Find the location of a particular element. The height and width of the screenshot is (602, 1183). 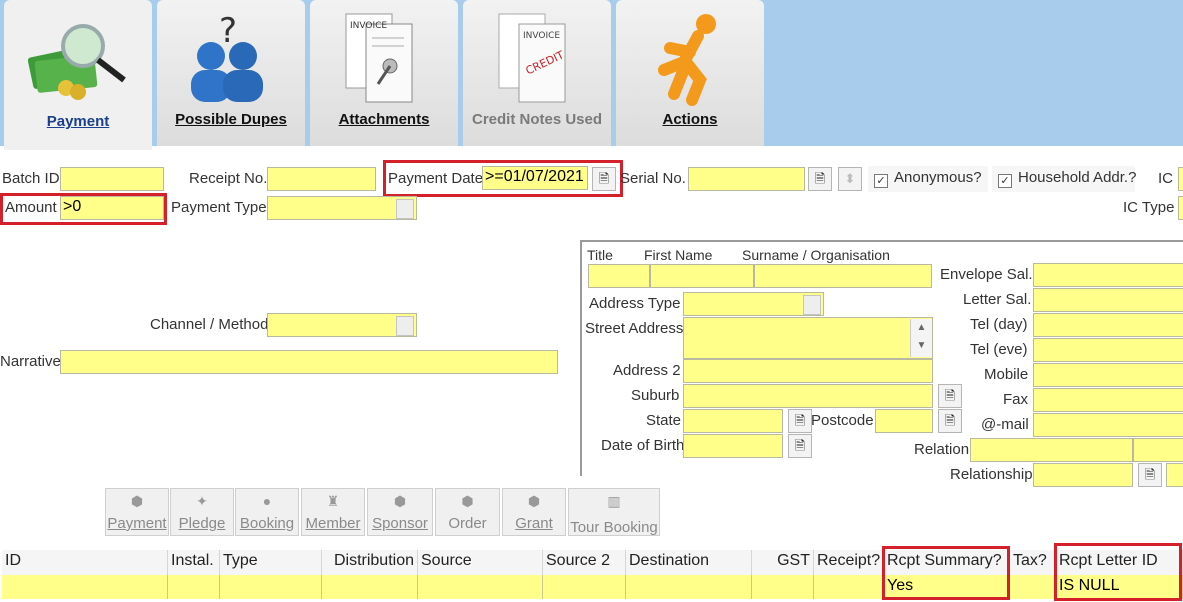

relation-label: Relation is located at coordinates (942, 449).